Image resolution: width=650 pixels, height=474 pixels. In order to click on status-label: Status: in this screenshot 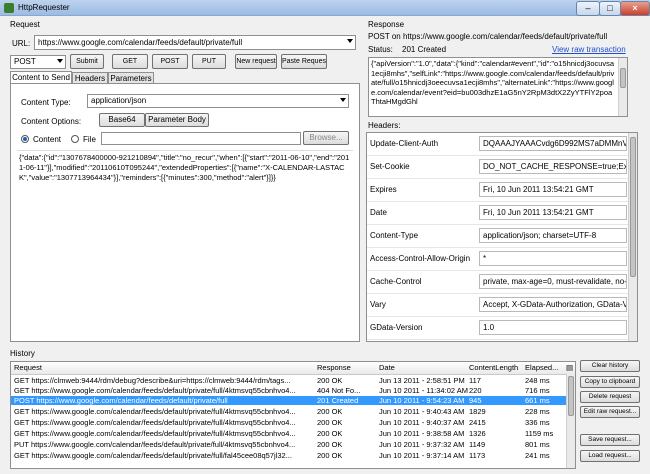, I will do `click(380, 49)`.